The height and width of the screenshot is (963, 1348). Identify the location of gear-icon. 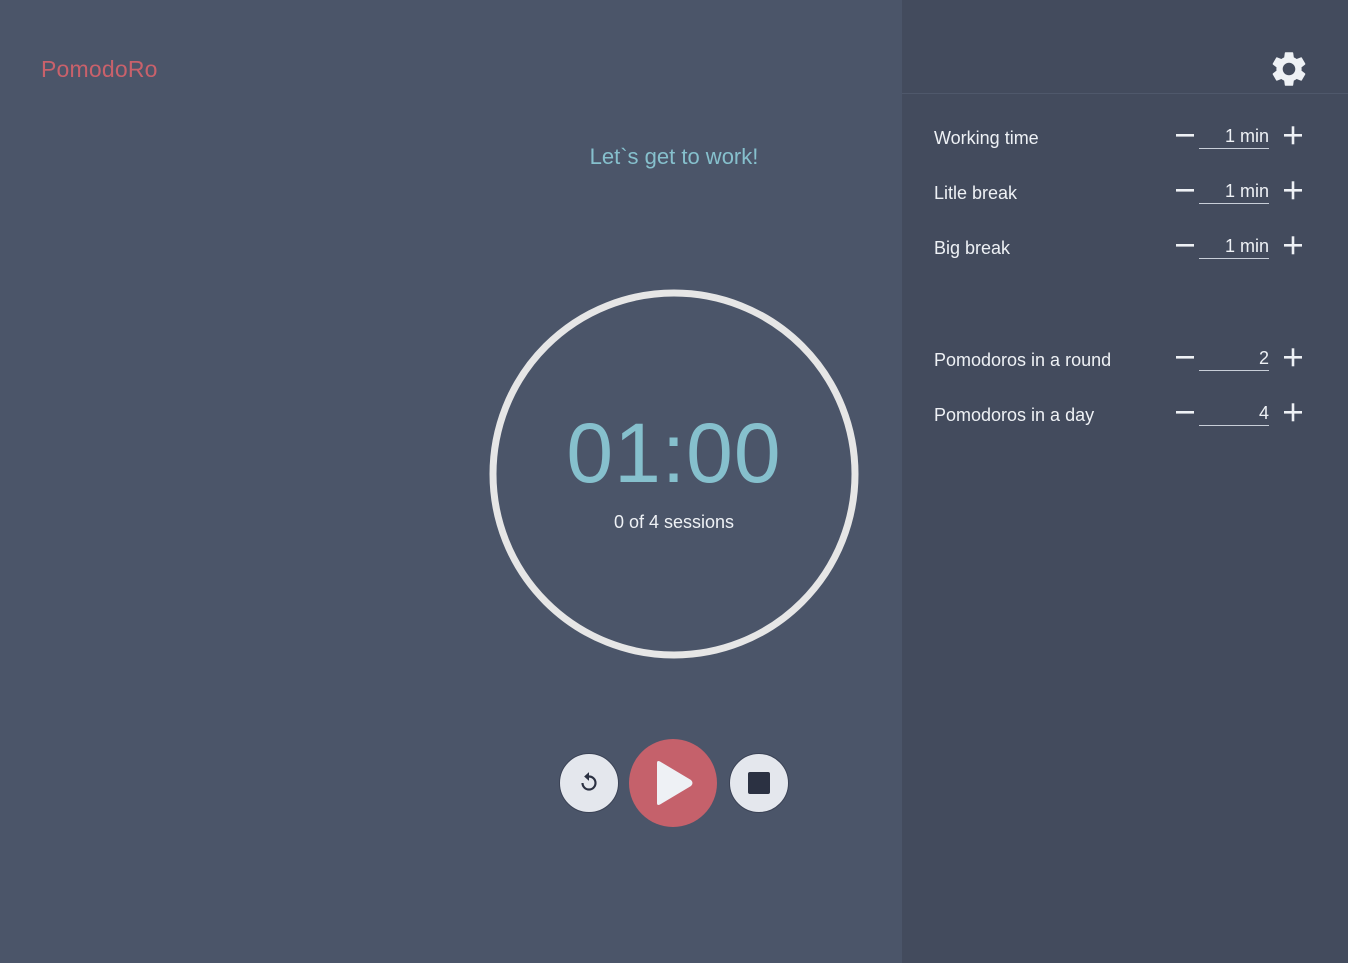
(1289, 69).